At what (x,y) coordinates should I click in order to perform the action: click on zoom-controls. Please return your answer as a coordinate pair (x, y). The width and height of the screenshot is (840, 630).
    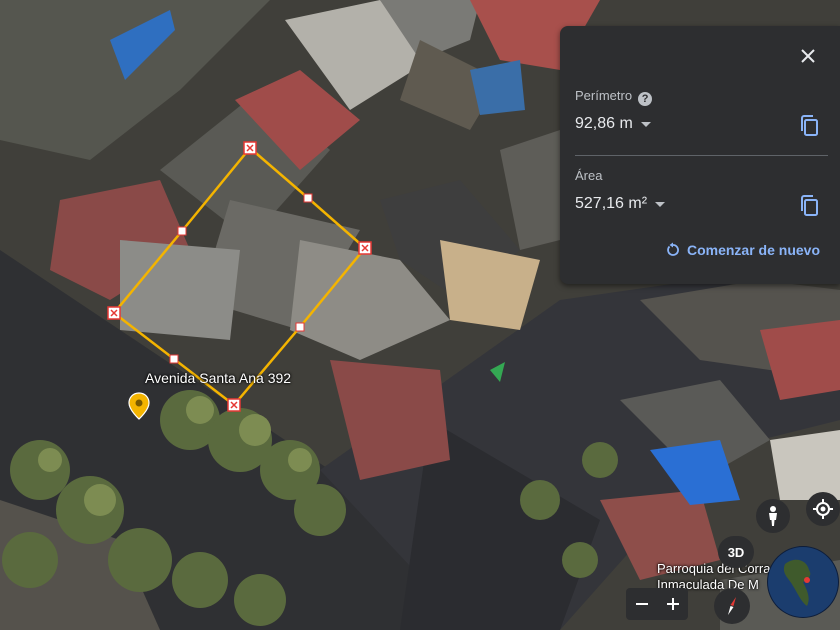
    Looking at the image, I should click on (657, 604).